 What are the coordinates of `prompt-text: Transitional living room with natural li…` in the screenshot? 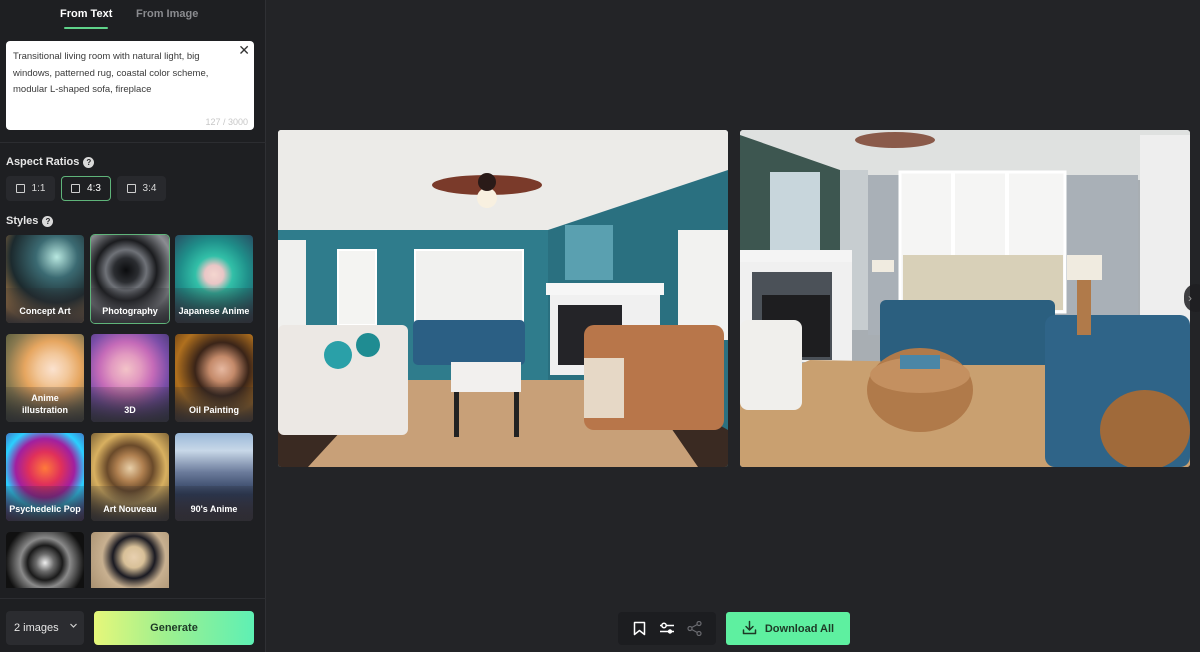 It's located at (124, 74).